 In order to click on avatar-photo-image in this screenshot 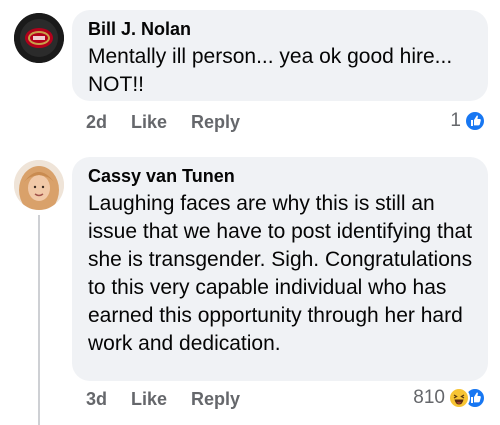, I will do `click(39, 185)`.